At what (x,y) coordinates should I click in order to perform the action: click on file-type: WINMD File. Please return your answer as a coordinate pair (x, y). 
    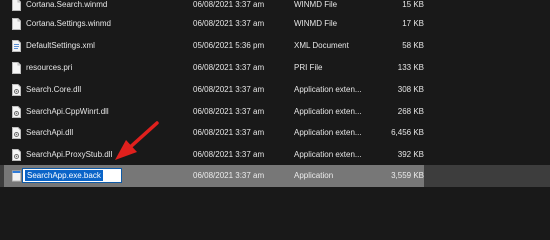
    Looking at the image, I should click on (316, 23).